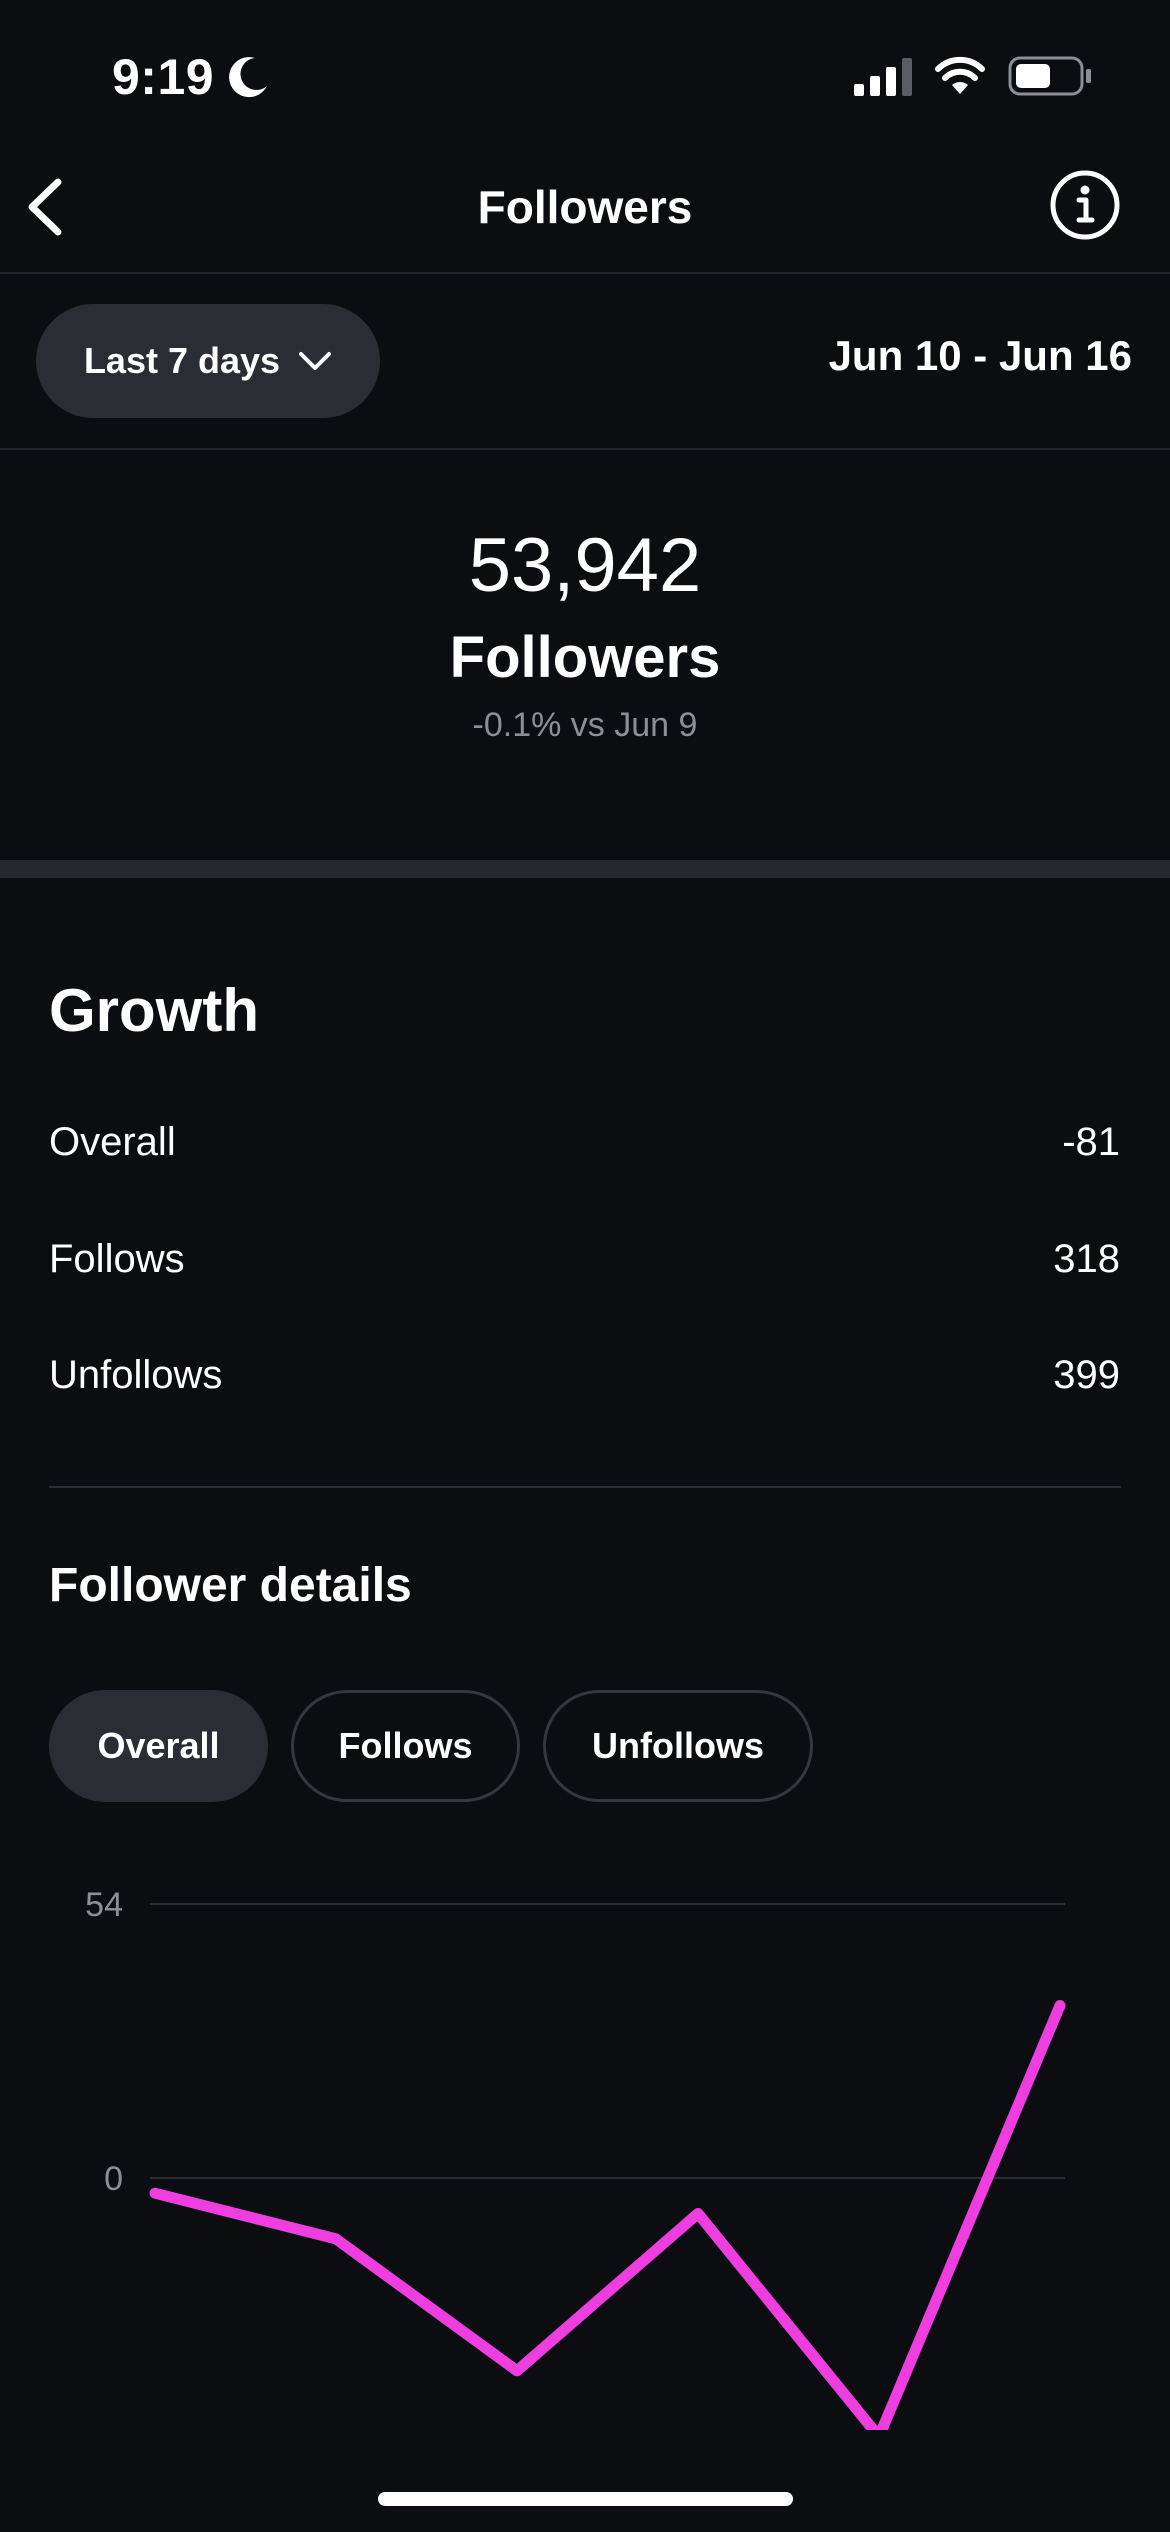 The width and height of the screenshot is (1170, 2532). I want to click on chart-series-line, so click(607, 2214).